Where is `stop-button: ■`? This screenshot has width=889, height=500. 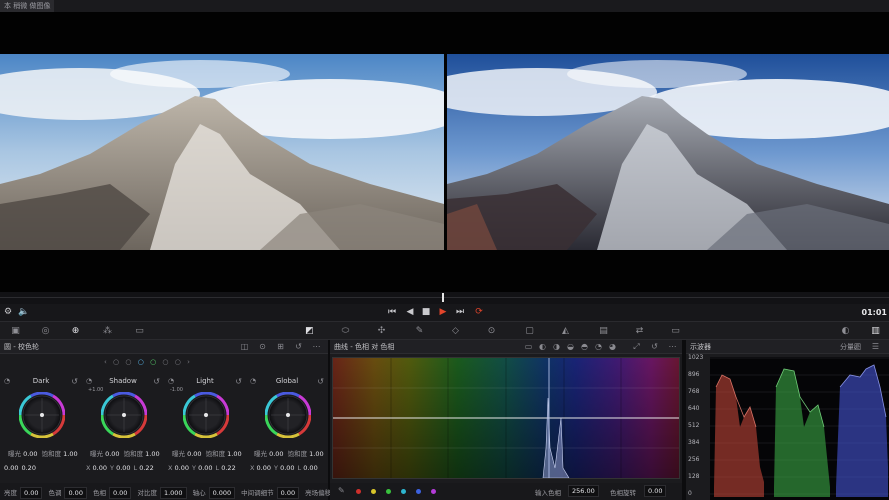 stop-button: ■ is located at coordinates (426, 312).